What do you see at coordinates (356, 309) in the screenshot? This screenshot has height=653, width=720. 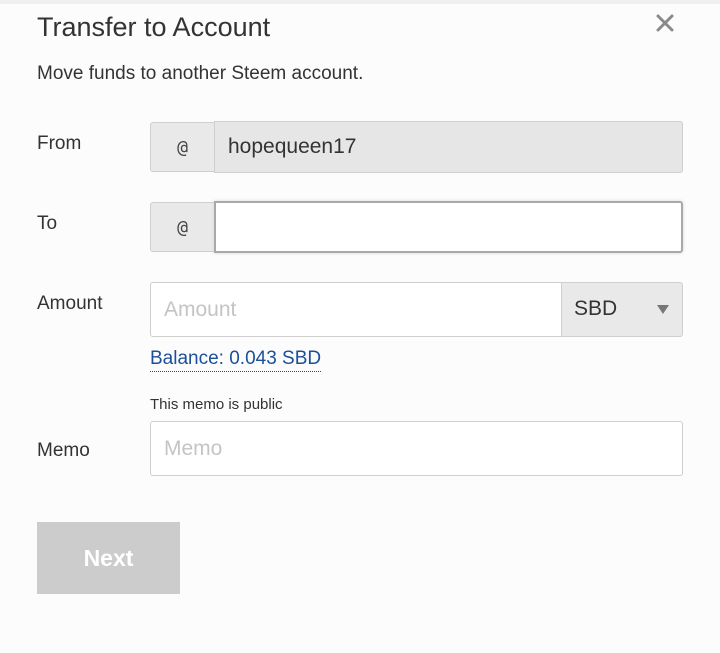 I see `amount-field` at bounding box center [356, 309].